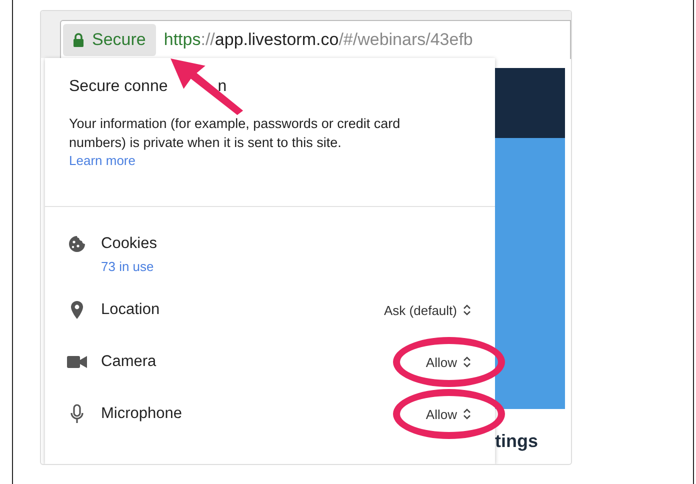 The height and width of the screenshot is (484, 696). I want to click on popup-title: Secure conne, so click(118, 87).